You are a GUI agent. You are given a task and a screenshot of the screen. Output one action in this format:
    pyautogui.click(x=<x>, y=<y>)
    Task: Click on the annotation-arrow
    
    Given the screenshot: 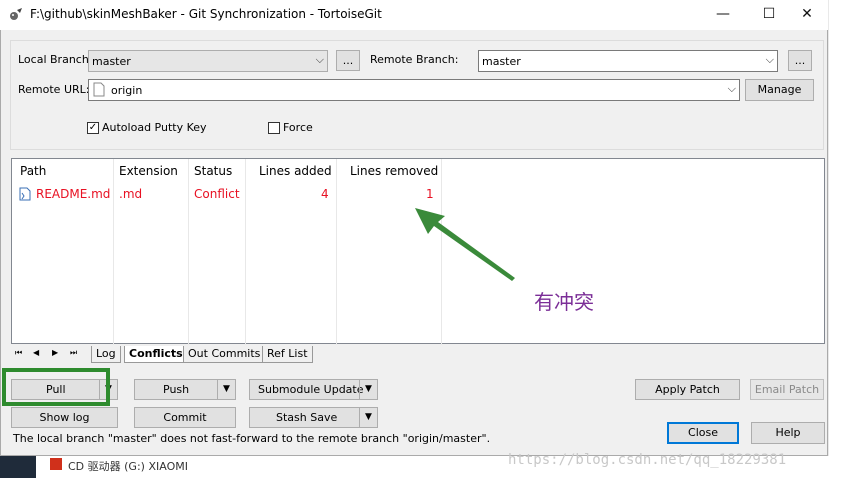 What is the action you would take?
    pyautogui.click(x=465, y=244)
    